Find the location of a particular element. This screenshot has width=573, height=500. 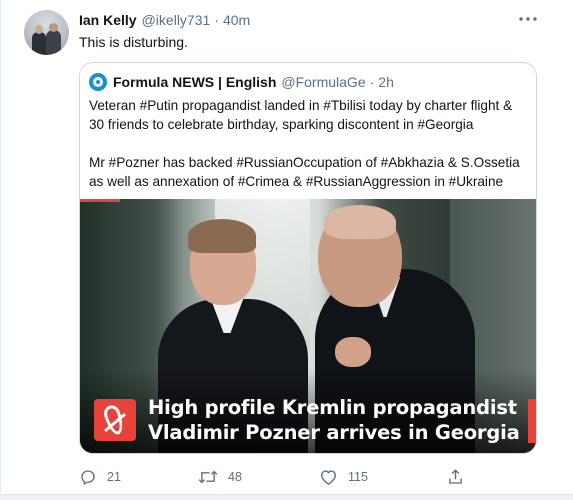

tweet-text: This is disturbing. is located at coordinates (133, 42).